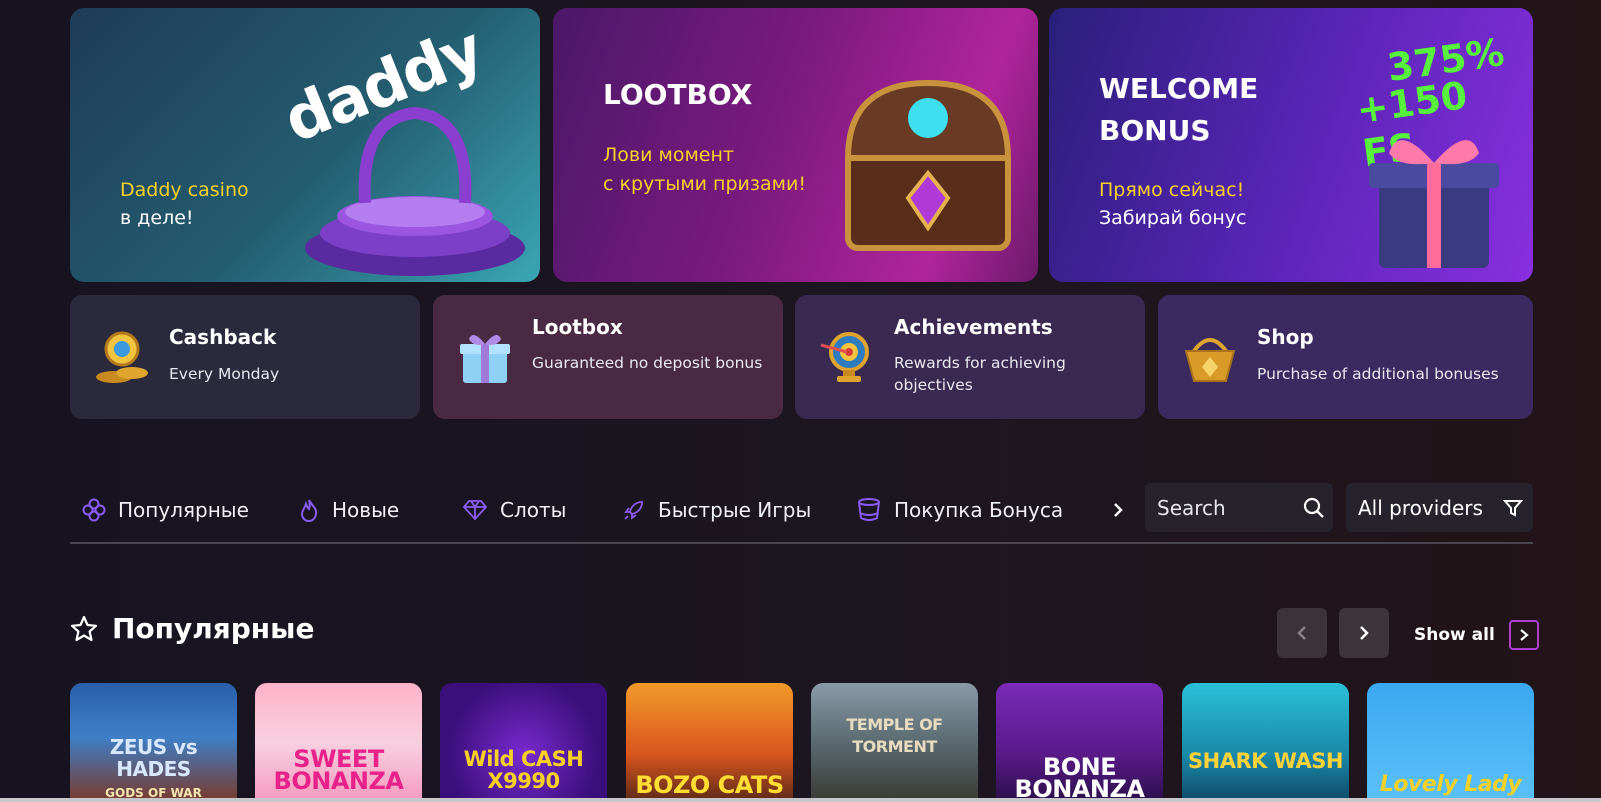 The width and height of the screenshot is (1601, 802). What do you see at coordinates (523, 770) in the screenshot?
I see `game-title: Wild CASH X9990` at bounding box center [523, 770].